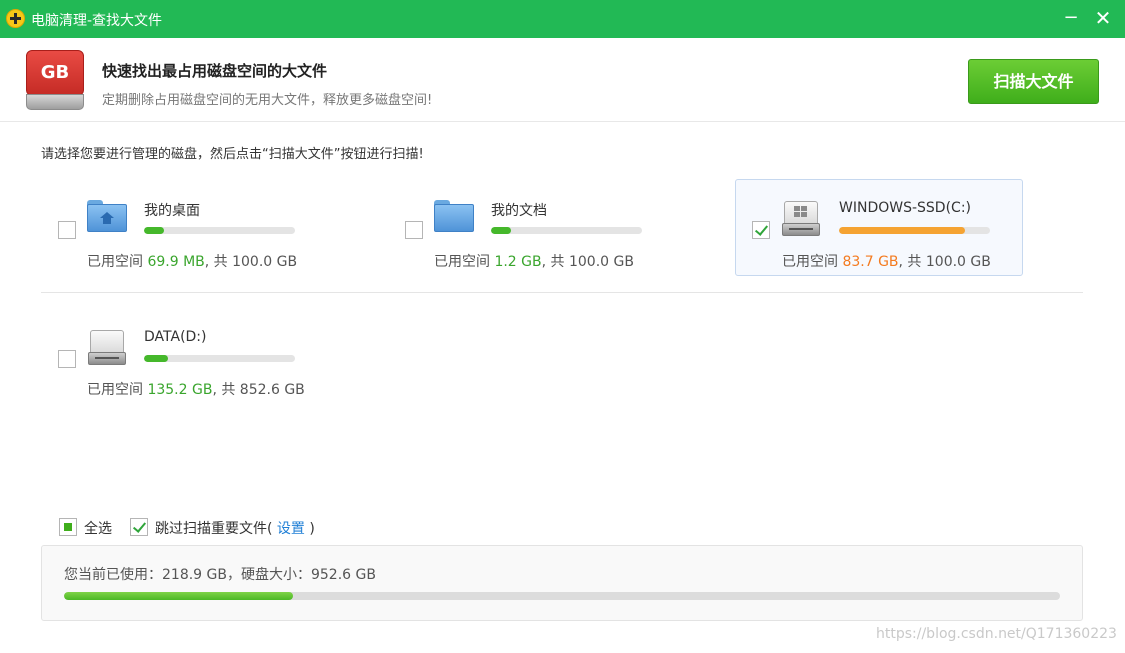 The image size is (1125, 653). I want to click on drive-card-d: DATA(D:) 已用空间 135.2 GB, 共 852.6 GB, so click(185, 357).